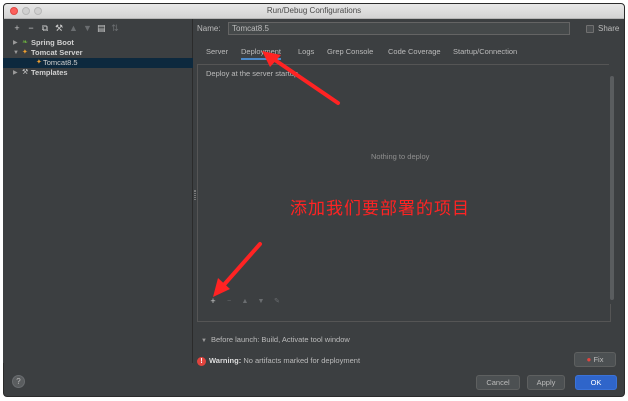 The width and height of the screenshot is (628, 401). I want to click on fix-button: ● Fix, so click(595, 359).